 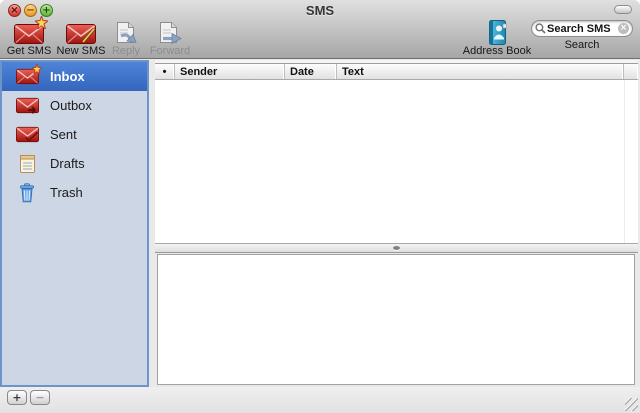 What do you see at coordinates (67, 76) in the screenshot?
I see `sidebar-item-label: Inbox` at bounding box center [67, 76].